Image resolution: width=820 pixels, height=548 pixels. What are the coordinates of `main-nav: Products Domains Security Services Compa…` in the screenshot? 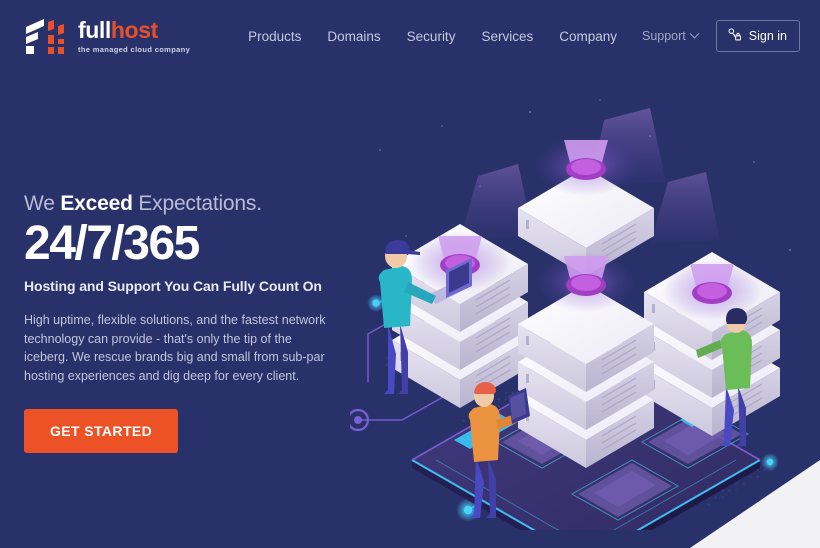 It's located at (432, 36).